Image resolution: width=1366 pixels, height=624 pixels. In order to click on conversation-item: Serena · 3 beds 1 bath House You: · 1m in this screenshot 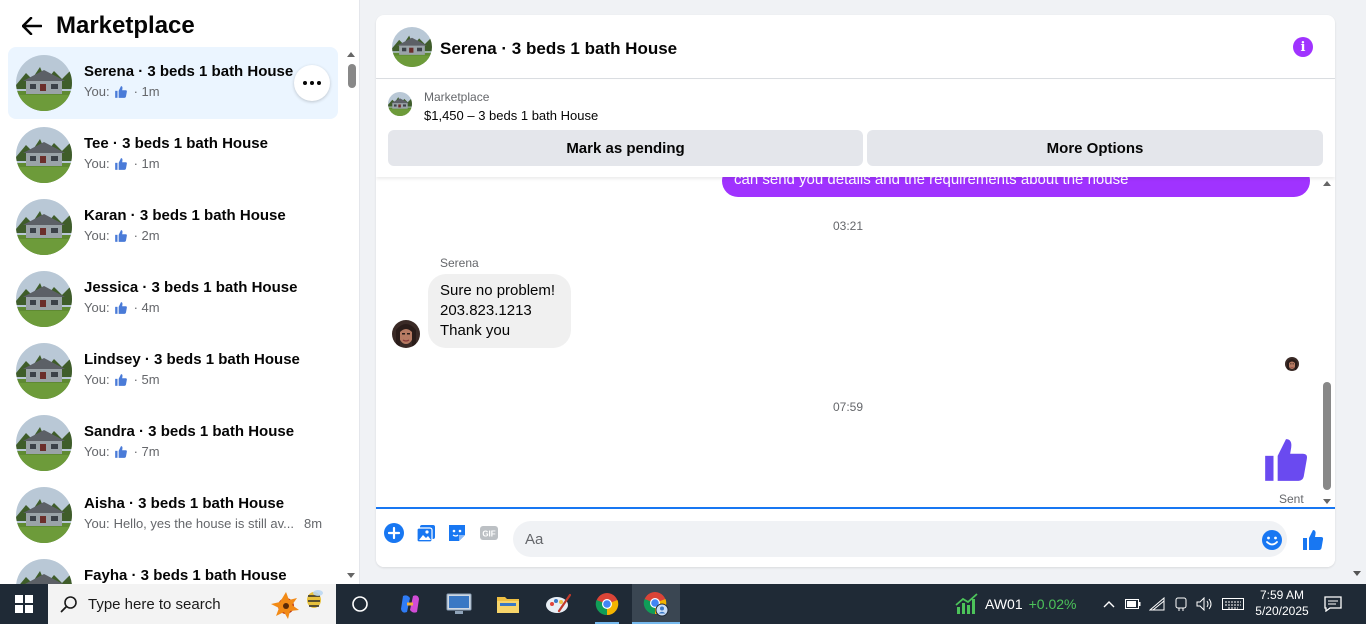, I will do `click(173, 83)`.